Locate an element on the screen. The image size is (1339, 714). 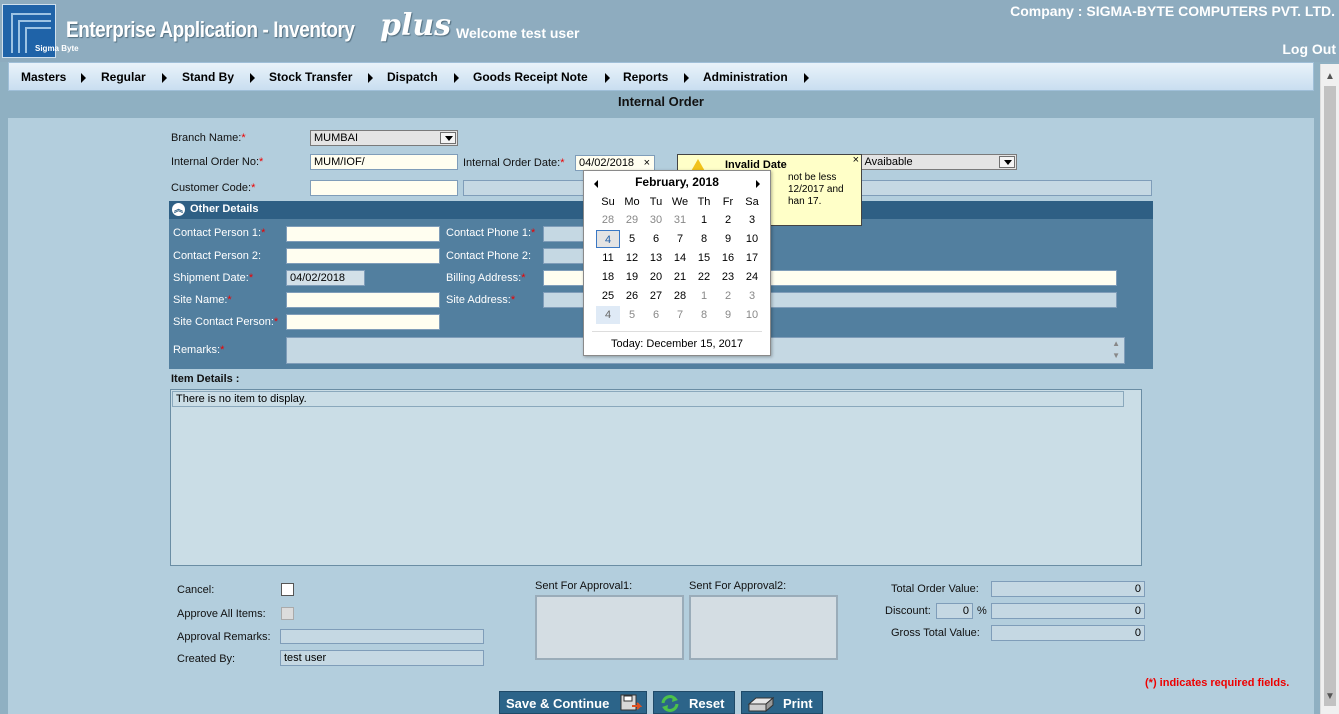
calendar-day: 22 is located at coordinates (704, 277).